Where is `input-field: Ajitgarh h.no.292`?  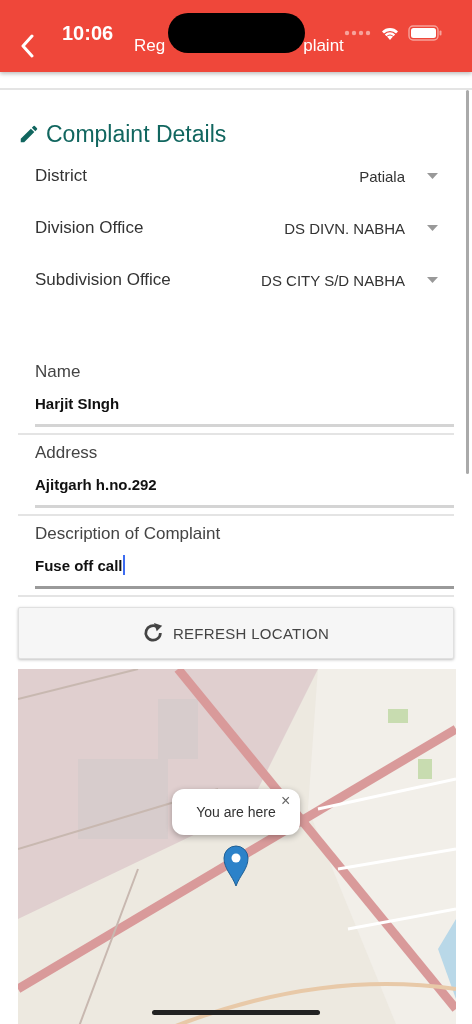 input-field: Ajitgarh h.no.292 is located at coordinates (244, 489).